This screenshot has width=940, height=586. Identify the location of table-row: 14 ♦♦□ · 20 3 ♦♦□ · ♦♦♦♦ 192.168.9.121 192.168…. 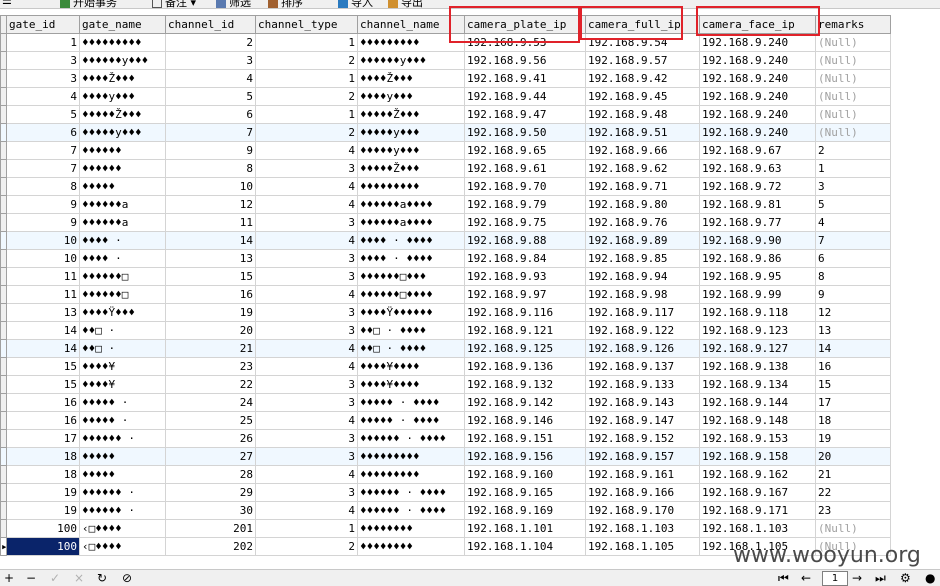
(445, 330).